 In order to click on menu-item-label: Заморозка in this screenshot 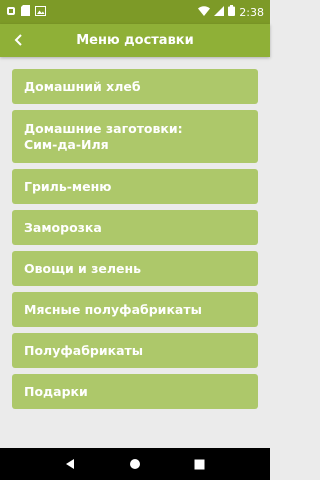, I will do `click(63, 227)`.